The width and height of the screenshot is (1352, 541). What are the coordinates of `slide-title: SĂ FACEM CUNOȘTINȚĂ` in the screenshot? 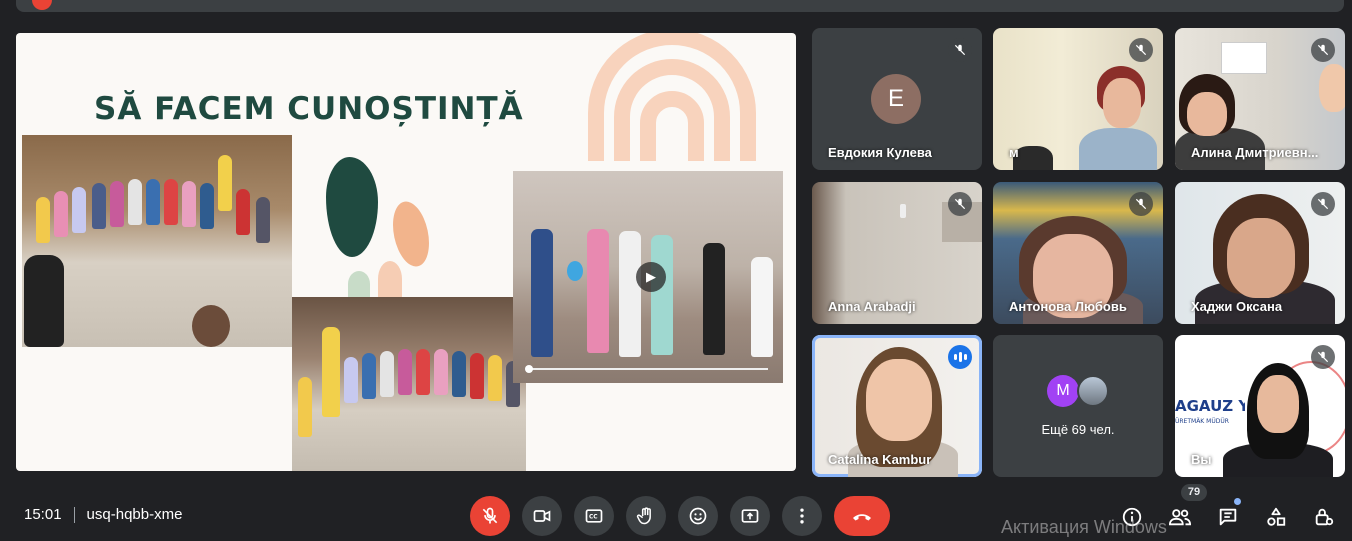 It's located at (309, 109).